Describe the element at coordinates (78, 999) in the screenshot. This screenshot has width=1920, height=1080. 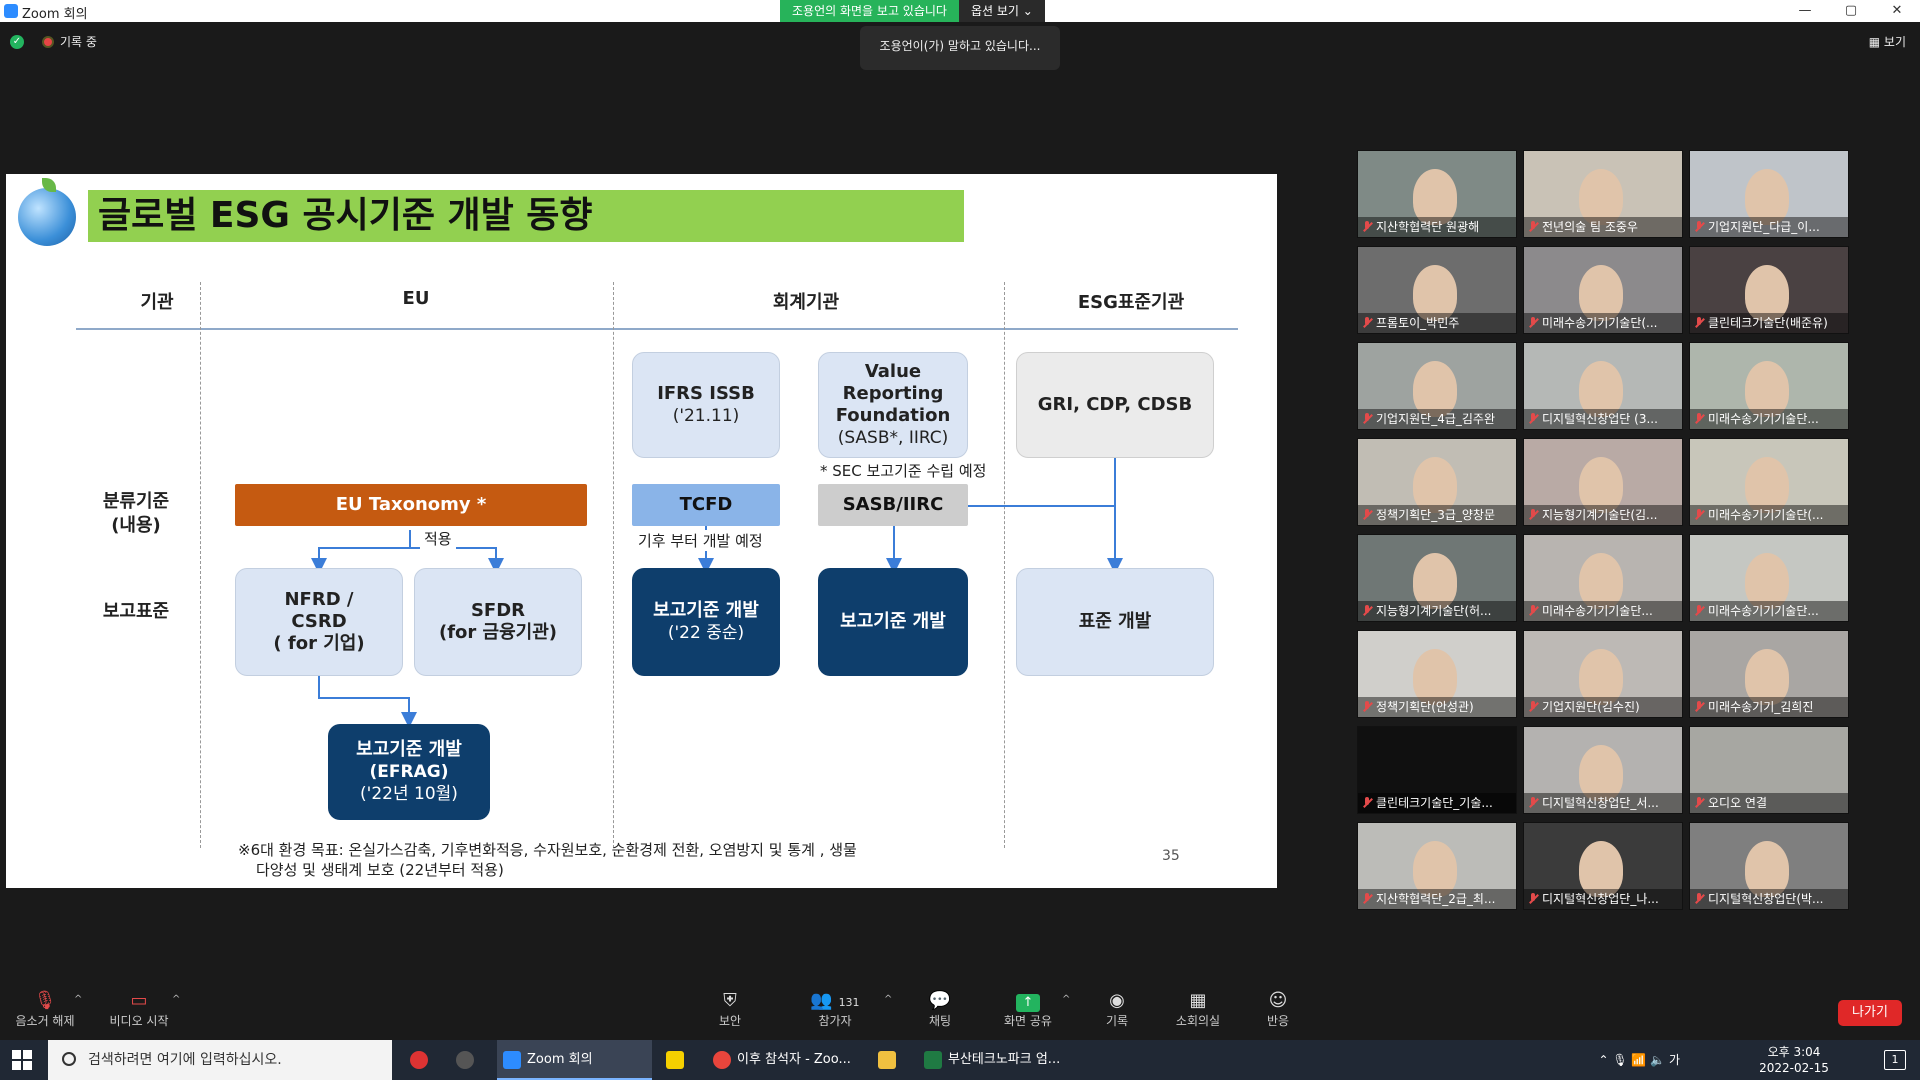
I see `audio-options-caret-icon: ^` at that location.